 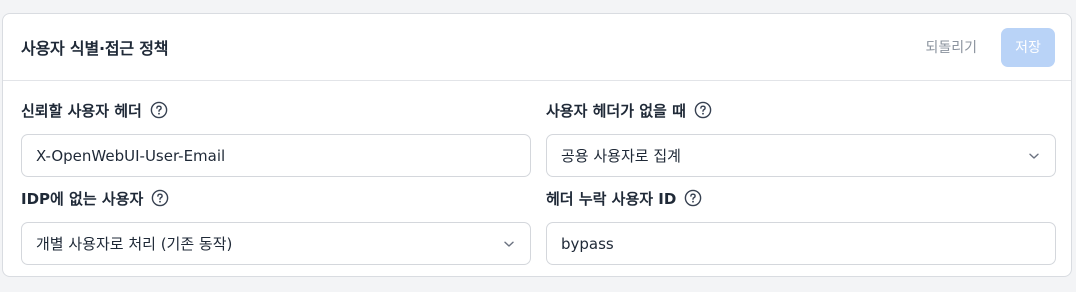 What do you see at coordinates (276, 198) in the screenshot?
I see `not-in-idp-label-row: IDP에 없는 사용자` at bounding box center [276, 198].